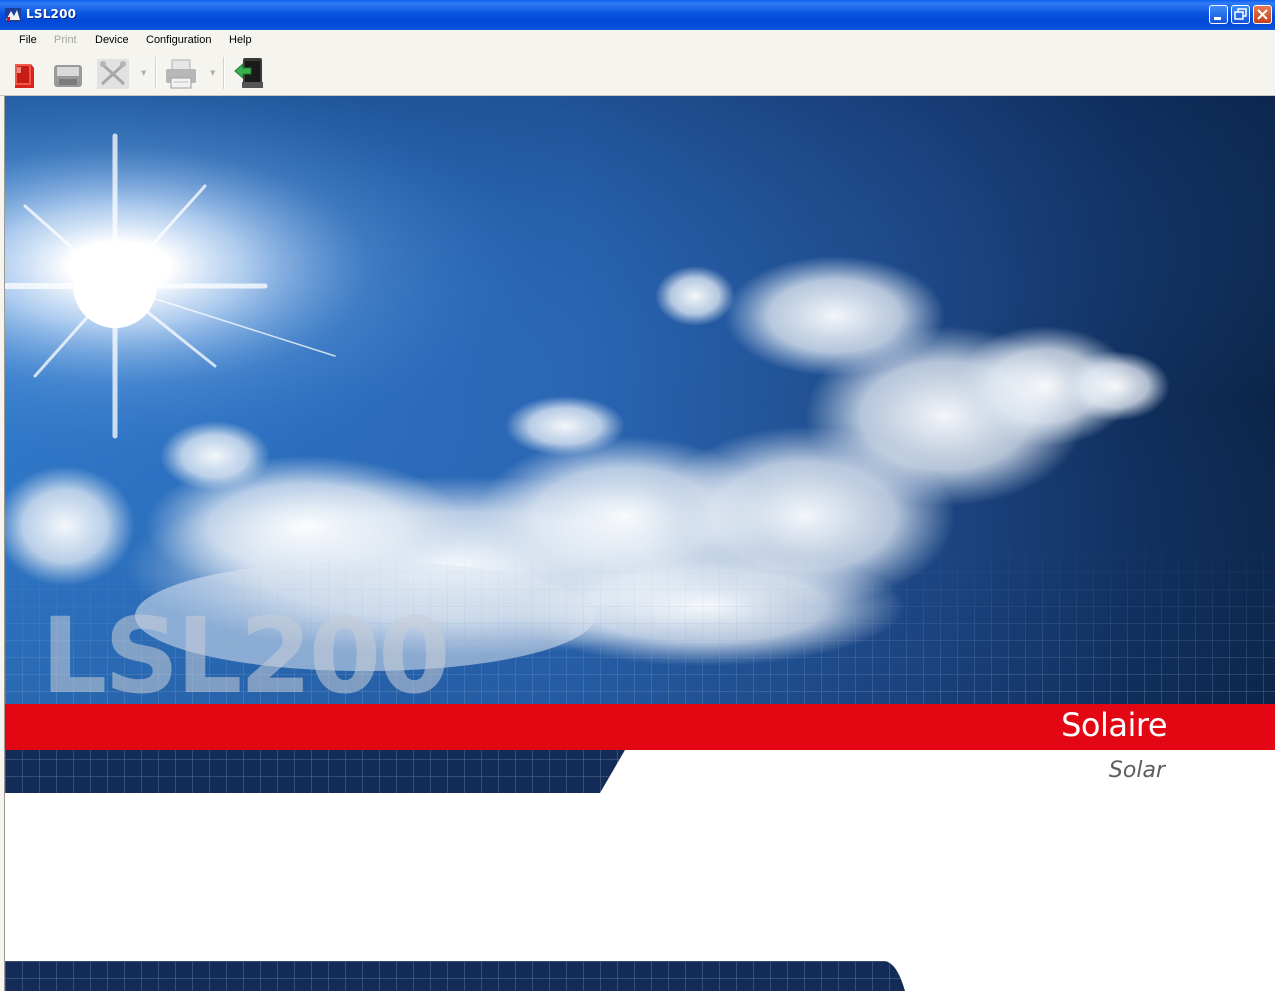 This screenshot has height=991, width=1275. I want to click on menu-help: Help, so click(240, 40).